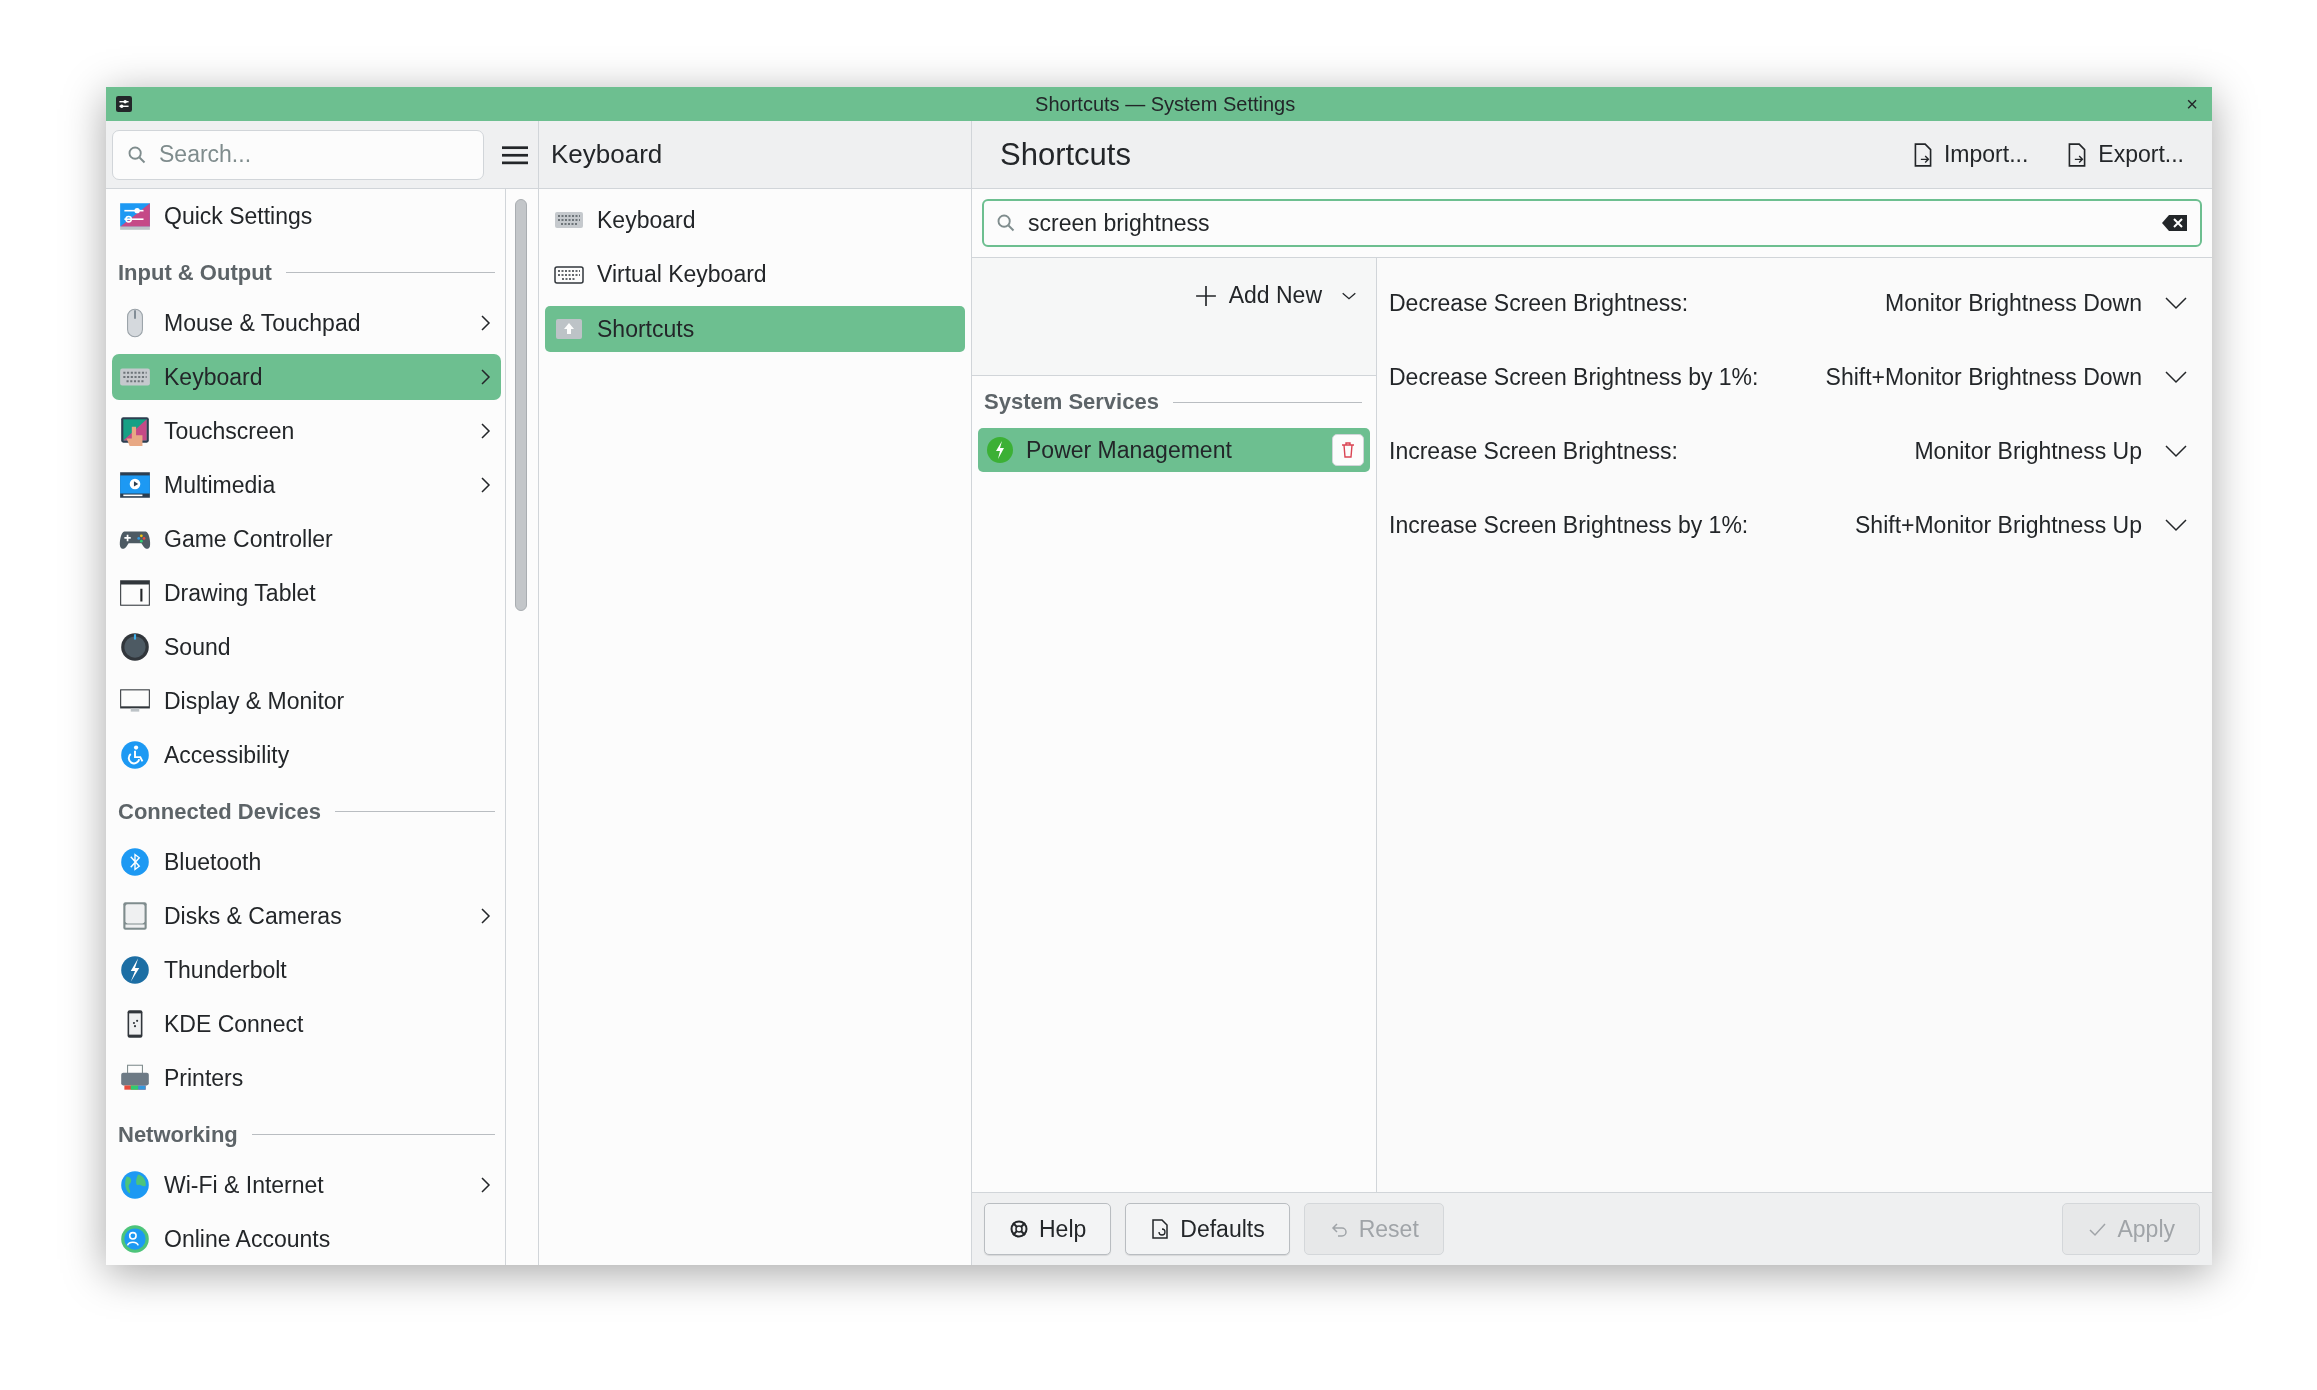 This screenshot has width=2317, height=1390. I want to click on action-label: Increase Screen Brightness:, so click(1534, 451).